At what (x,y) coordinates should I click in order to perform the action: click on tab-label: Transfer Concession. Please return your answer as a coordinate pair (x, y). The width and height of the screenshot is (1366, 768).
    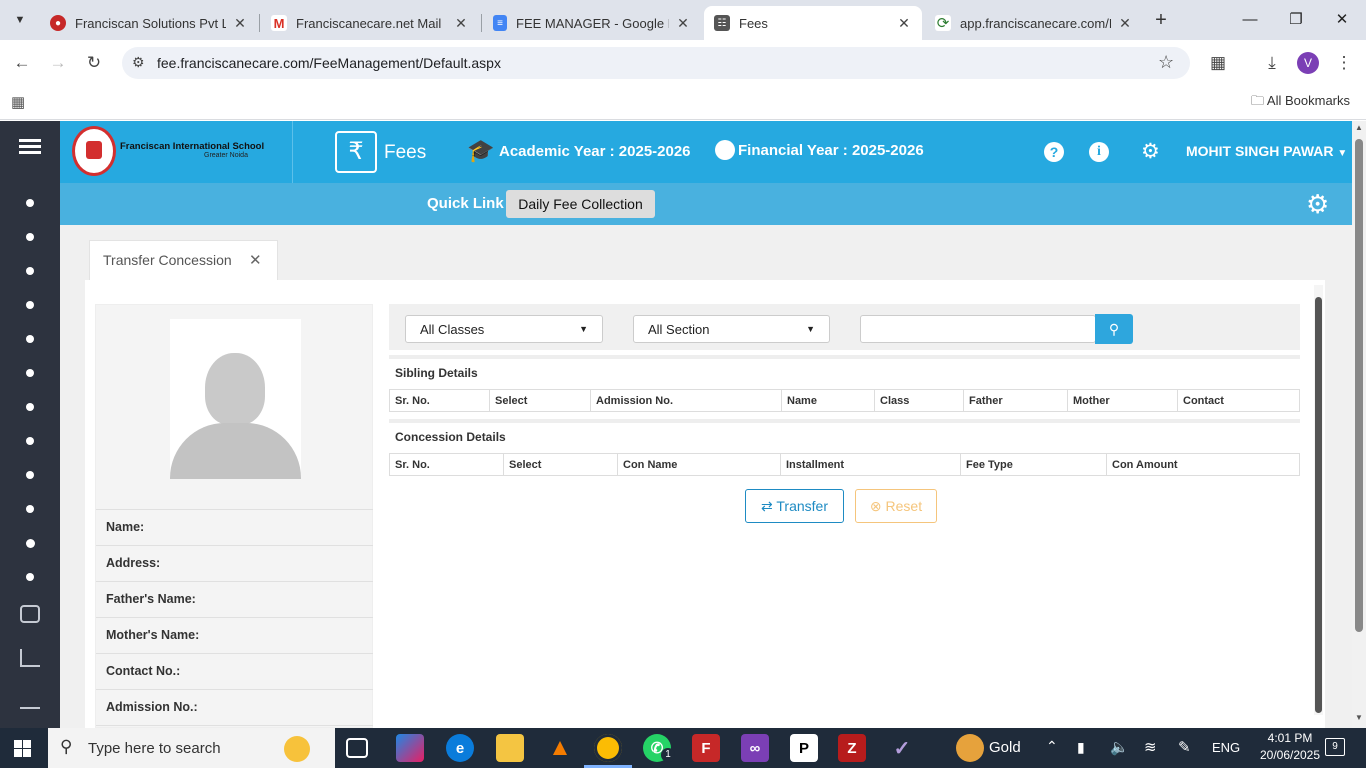
    Looking at the image, I should click on (167, 260).